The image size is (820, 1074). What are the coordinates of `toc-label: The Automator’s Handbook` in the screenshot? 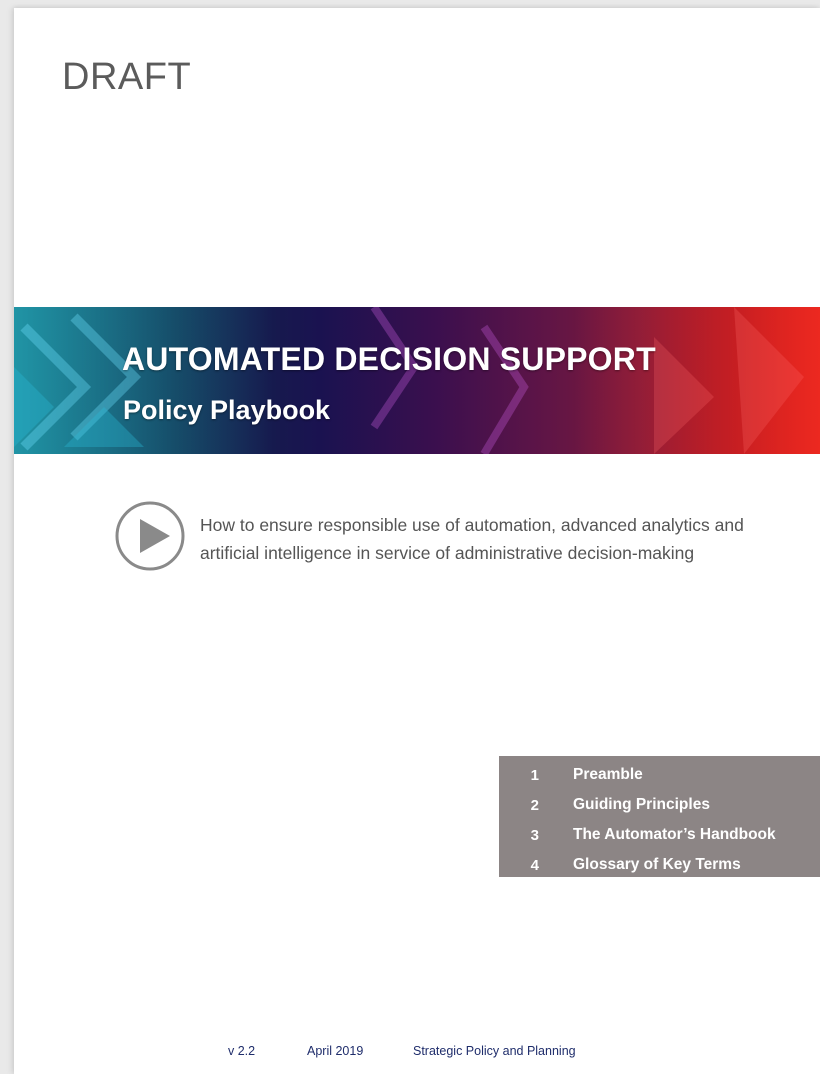 It's located at (674, 834).